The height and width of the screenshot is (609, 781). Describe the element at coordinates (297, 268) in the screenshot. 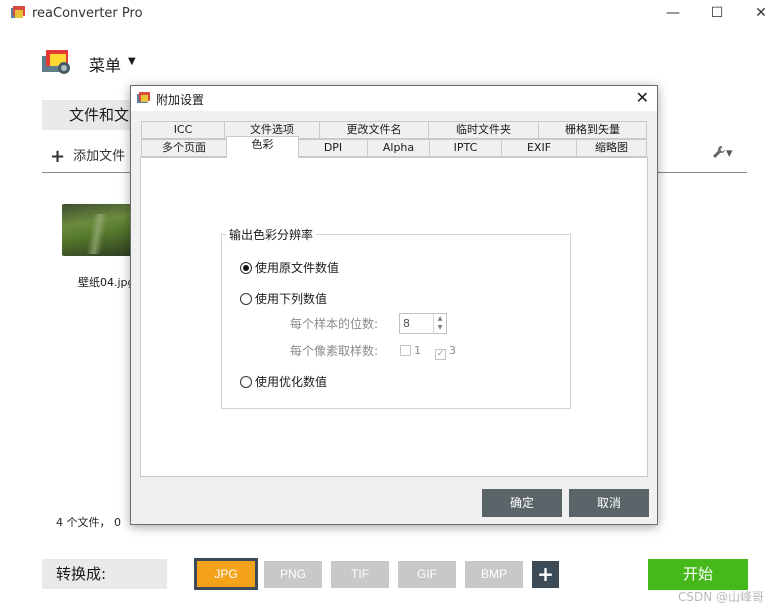

I see `radio-label: 使用原文件数值` at that location.